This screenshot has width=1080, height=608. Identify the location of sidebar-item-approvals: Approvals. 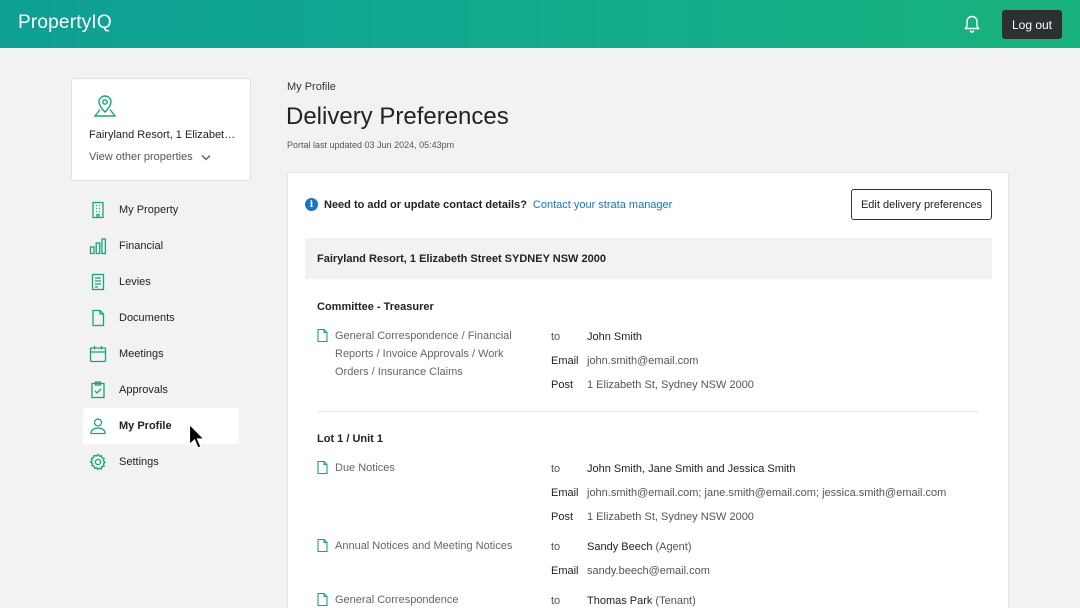
(161, 390).